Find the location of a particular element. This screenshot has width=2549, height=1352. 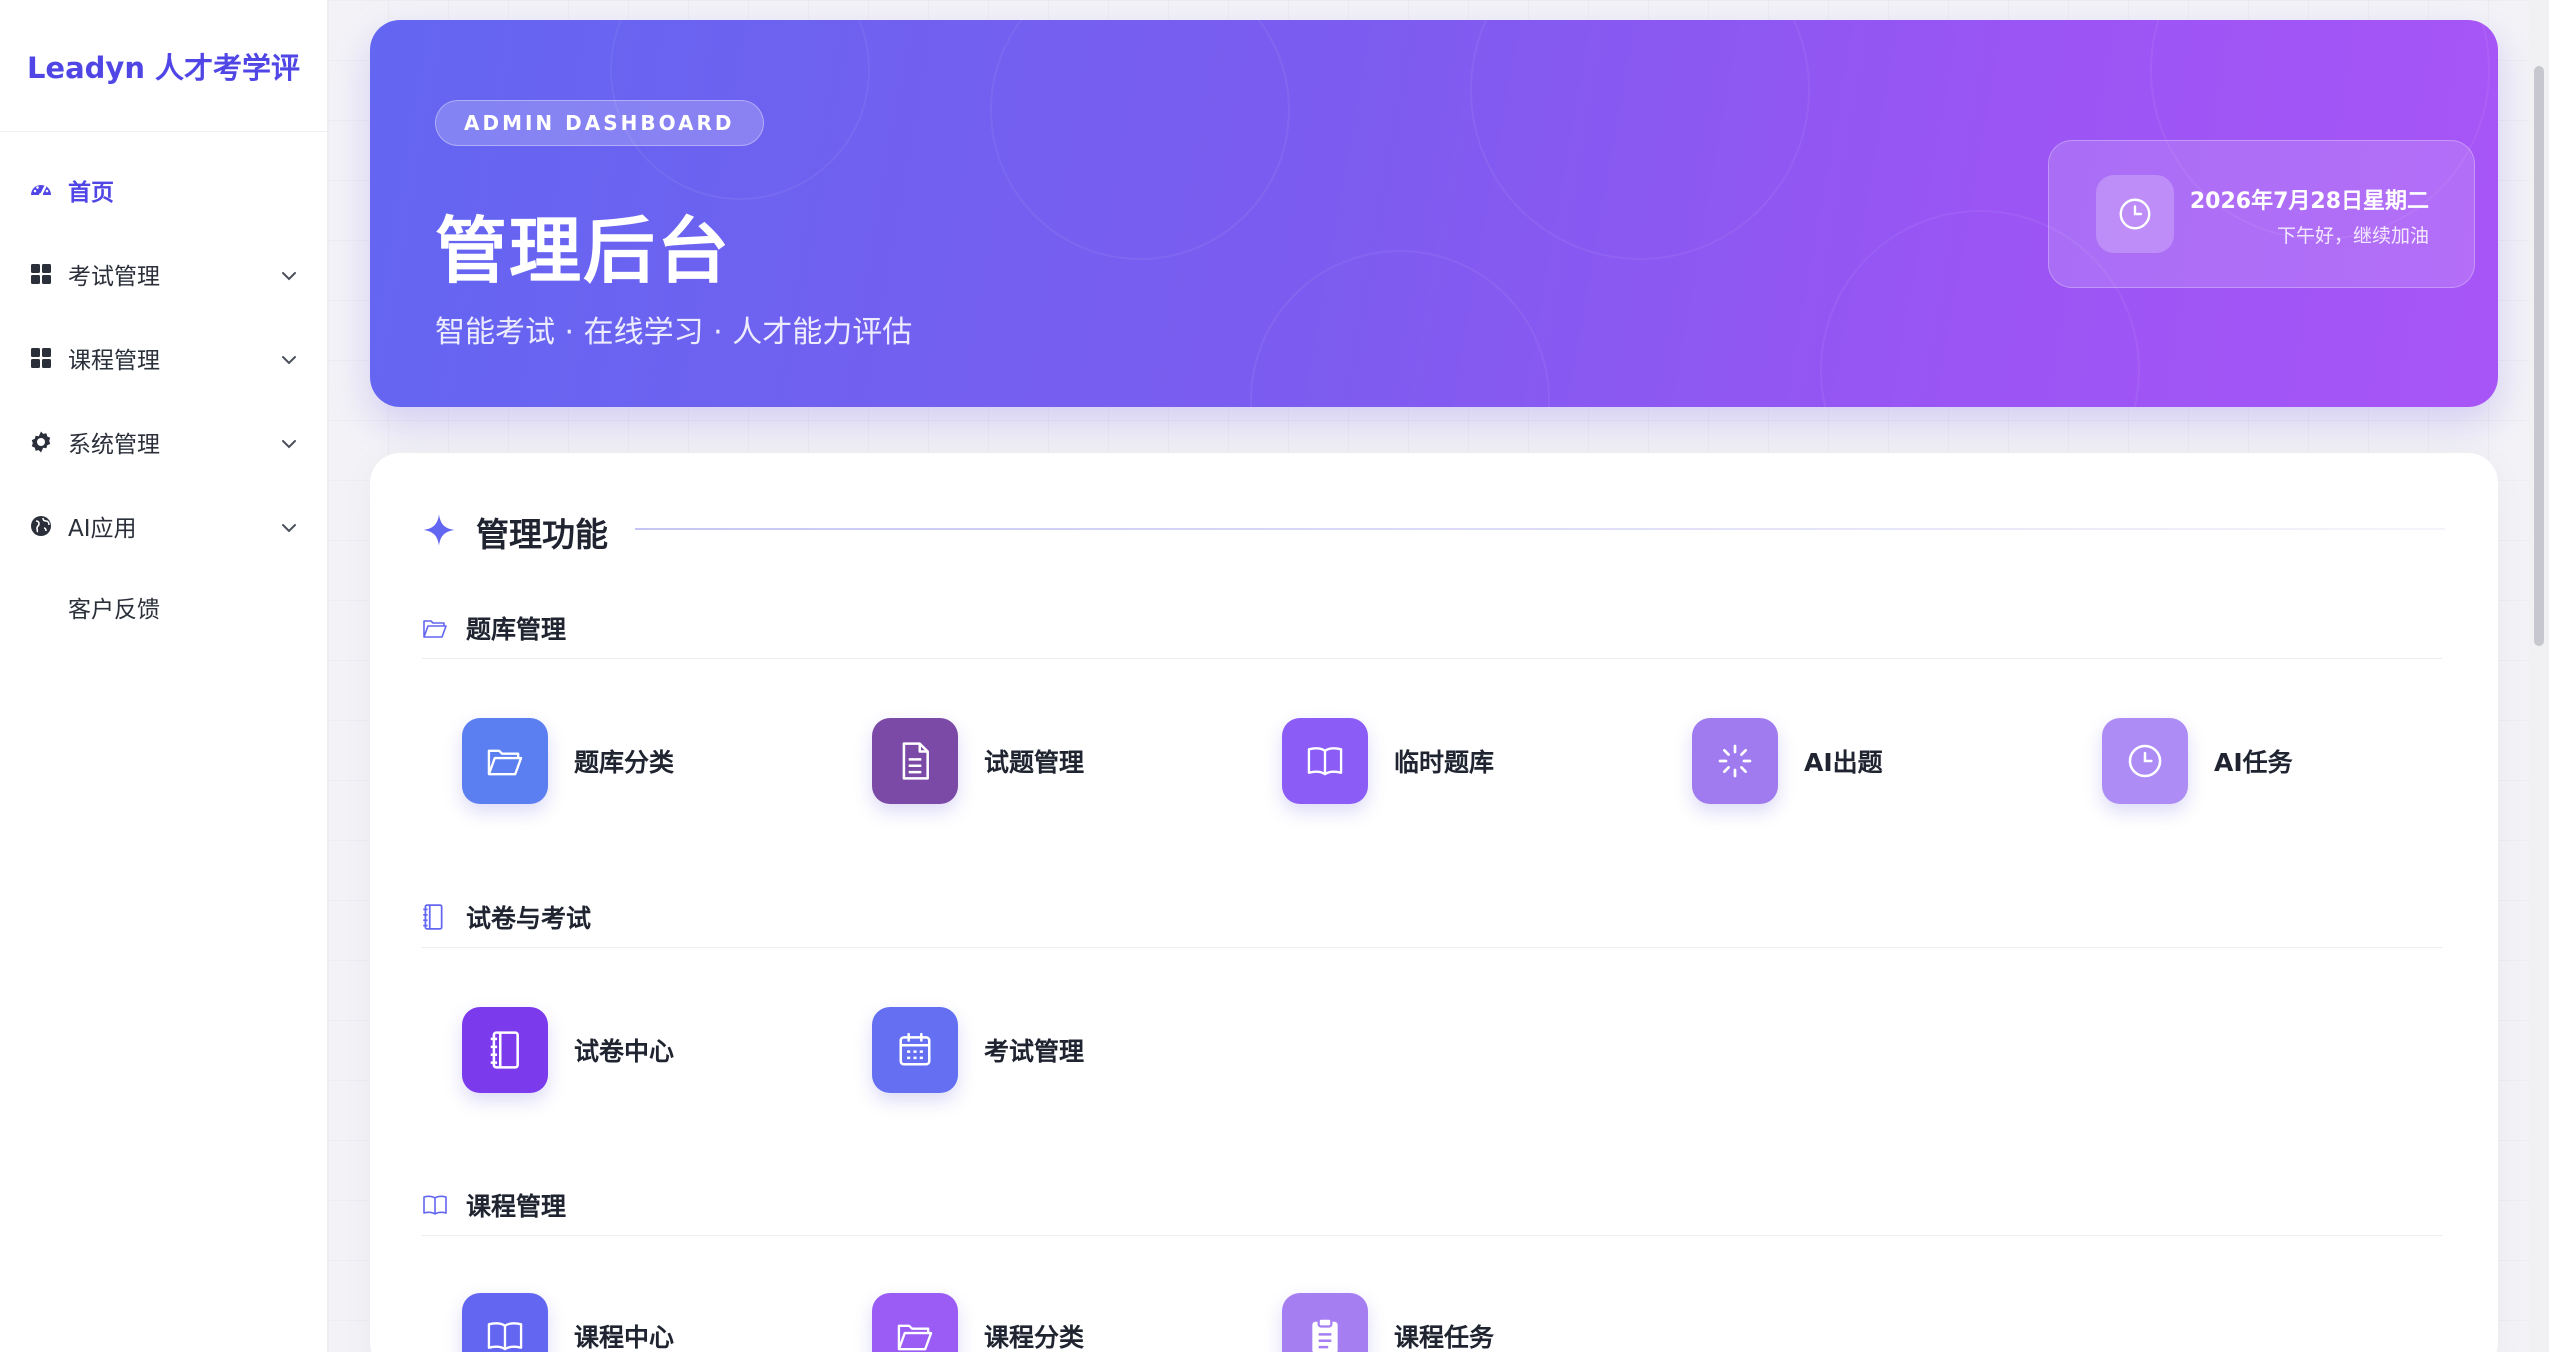

section-title: 试卷与考试 is located at coordinates (529, 918).